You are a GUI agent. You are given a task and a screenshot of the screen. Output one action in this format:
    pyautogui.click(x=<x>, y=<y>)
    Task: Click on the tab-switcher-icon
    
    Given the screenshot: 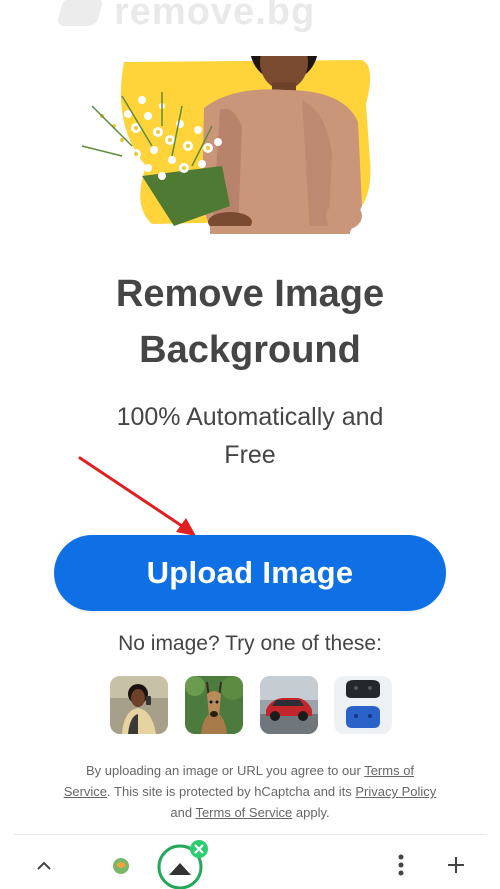 What is the action you would take?
    pyautogui.click(x=183, y=863)
    